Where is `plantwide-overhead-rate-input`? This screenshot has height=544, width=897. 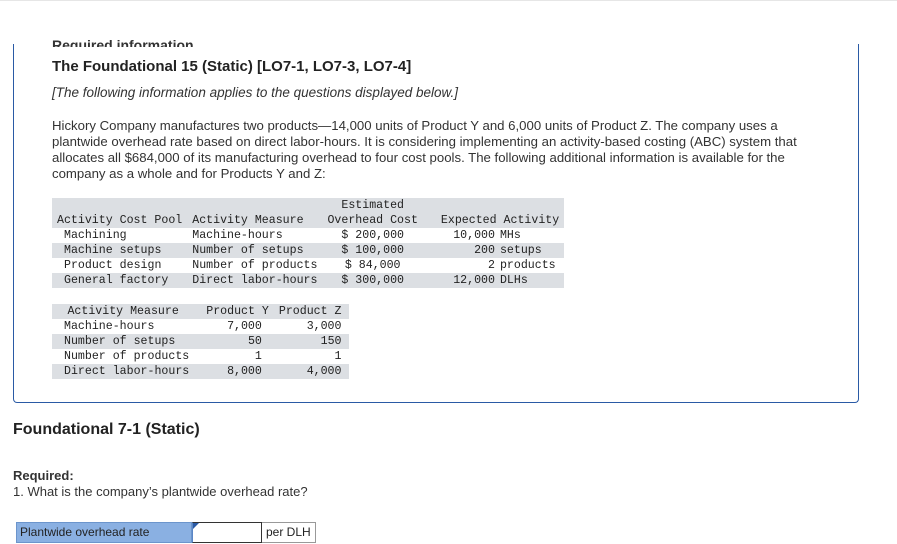 plantwide-overhead-rate-input is located at coordinates (227, 532).